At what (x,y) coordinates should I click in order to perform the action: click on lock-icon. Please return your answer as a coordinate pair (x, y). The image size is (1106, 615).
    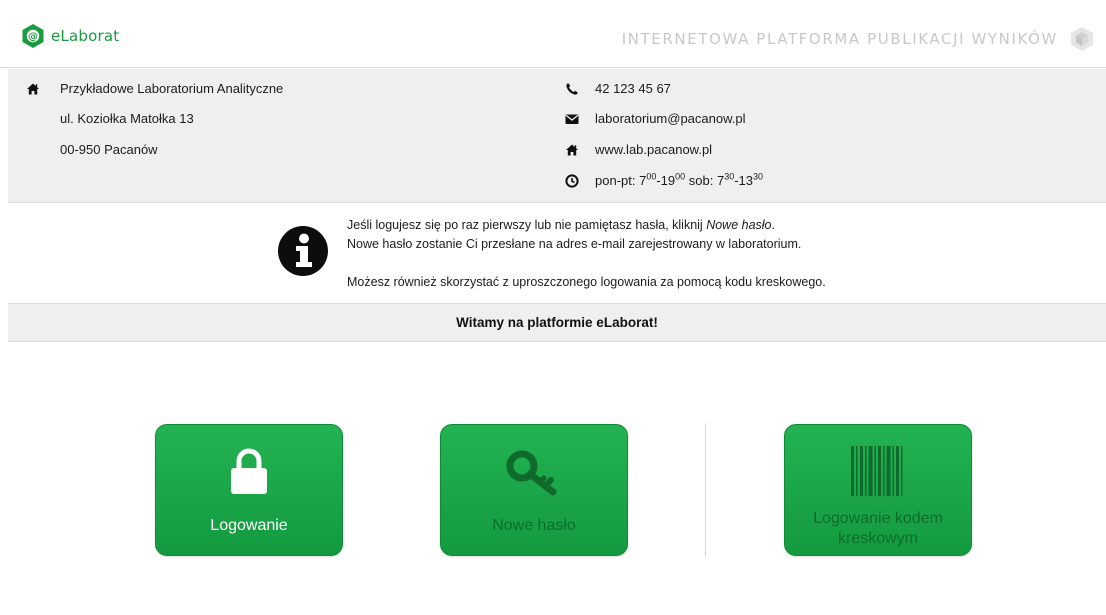
    Looking at the image, I should click on (249, 471).